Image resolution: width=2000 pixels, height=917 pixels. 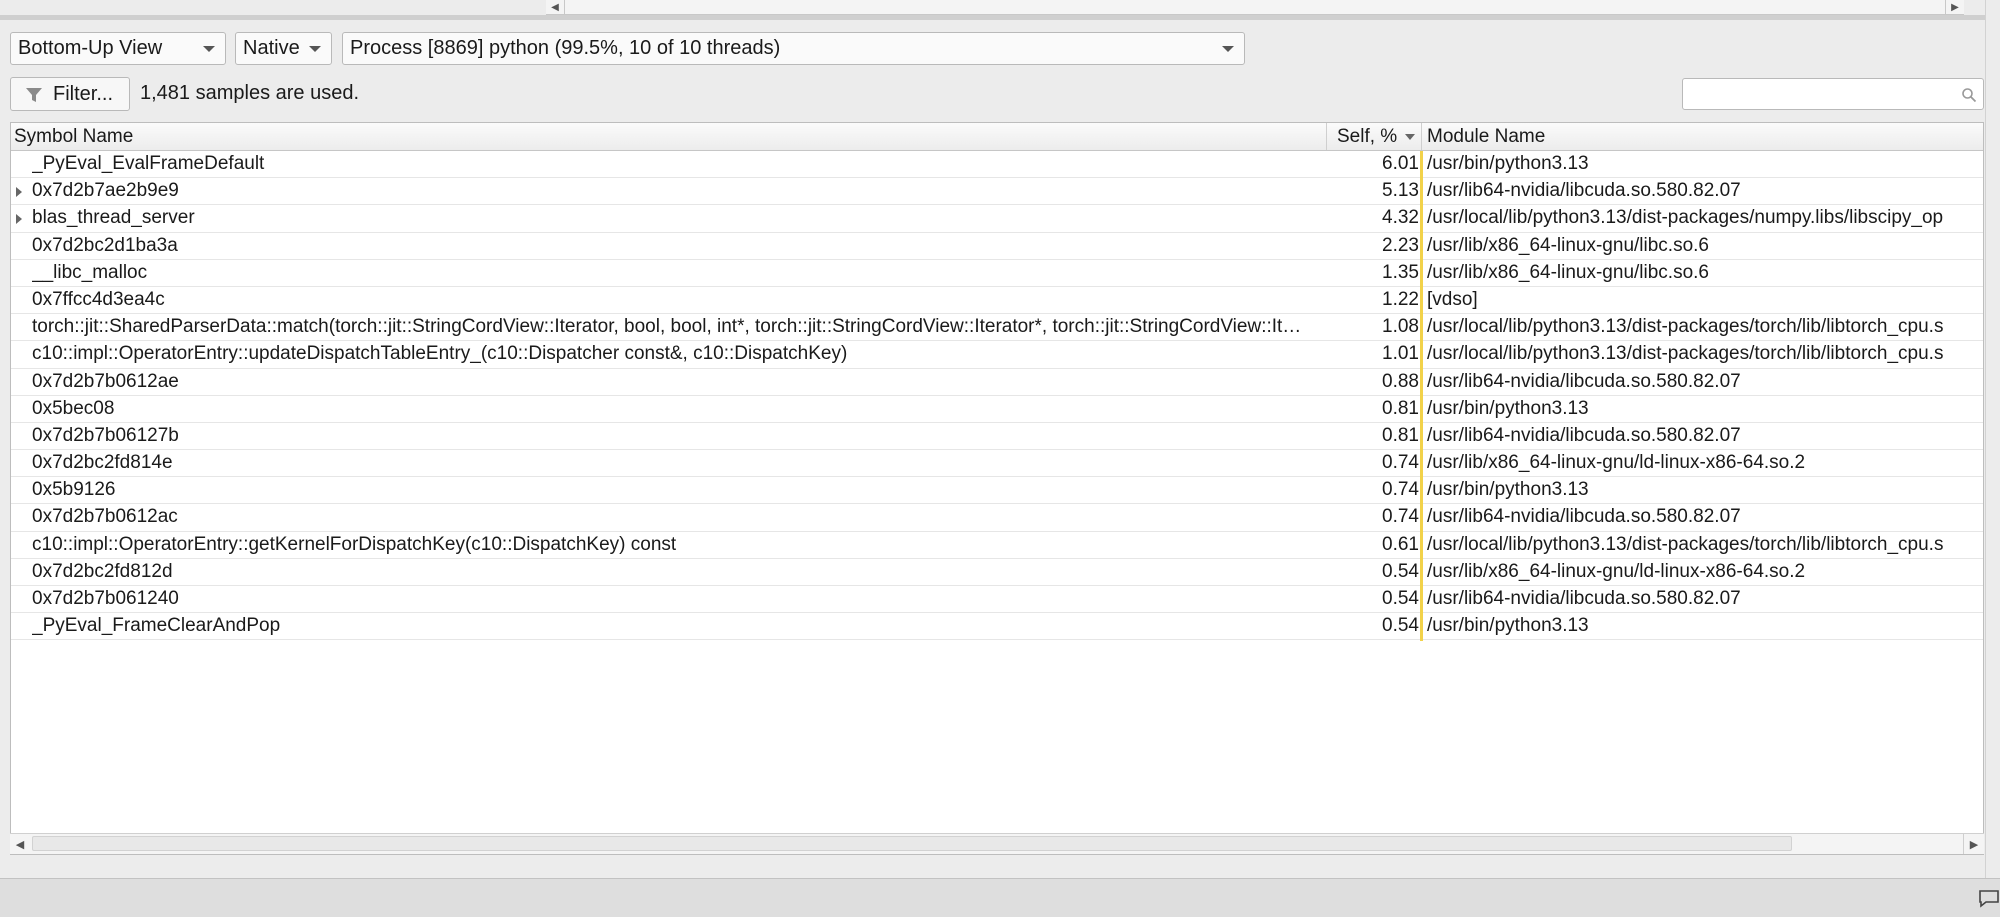 I want to click on symbol-cell: 0x7d2b7b061240, so click(x=105, y=598).